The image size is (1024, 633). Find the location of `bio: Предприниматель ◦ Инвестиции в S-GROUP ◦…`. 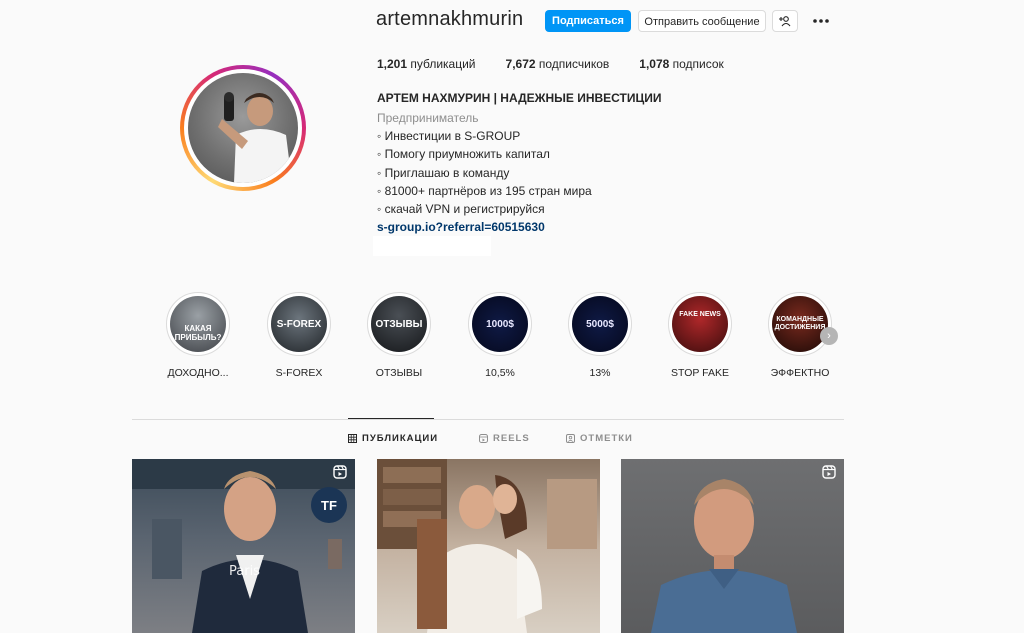

bio: Предприниматель ◦ Инвестиции в S-GROUP ◦… is located at coordinates (484, 172).